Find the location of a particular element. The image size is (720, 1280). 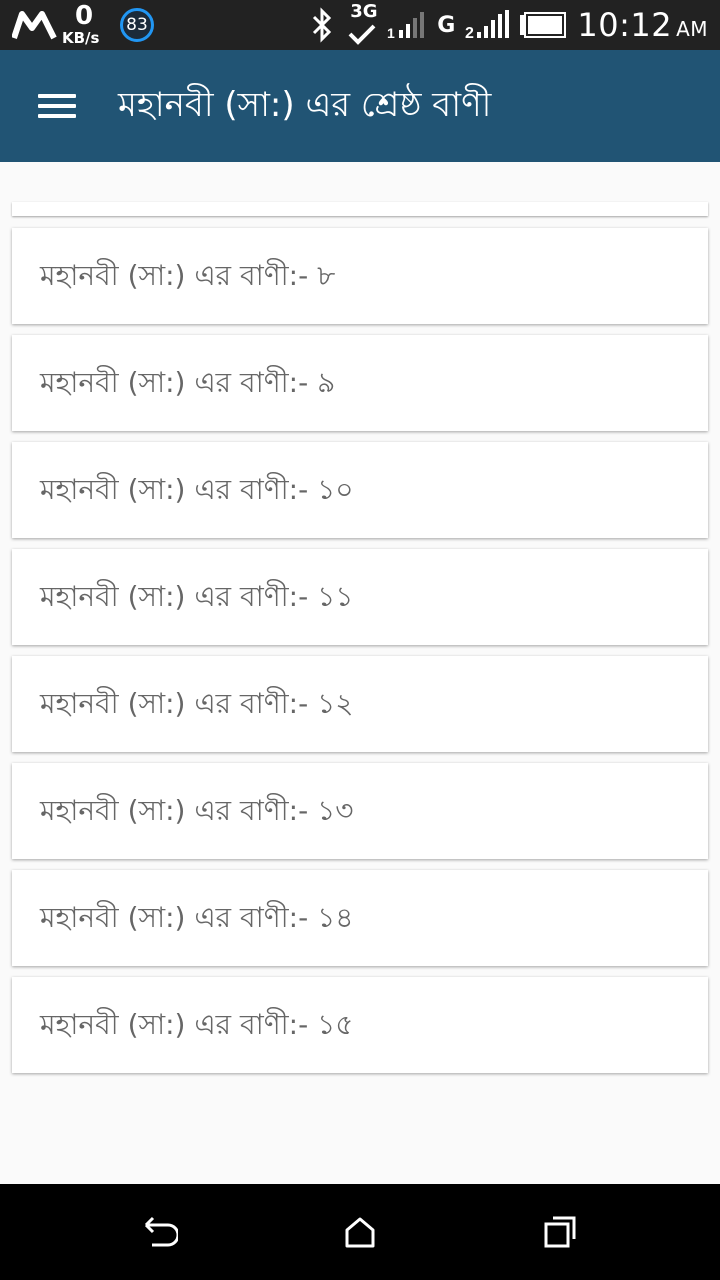

clock-time: 10:12 is located at coordinates (625, 25).